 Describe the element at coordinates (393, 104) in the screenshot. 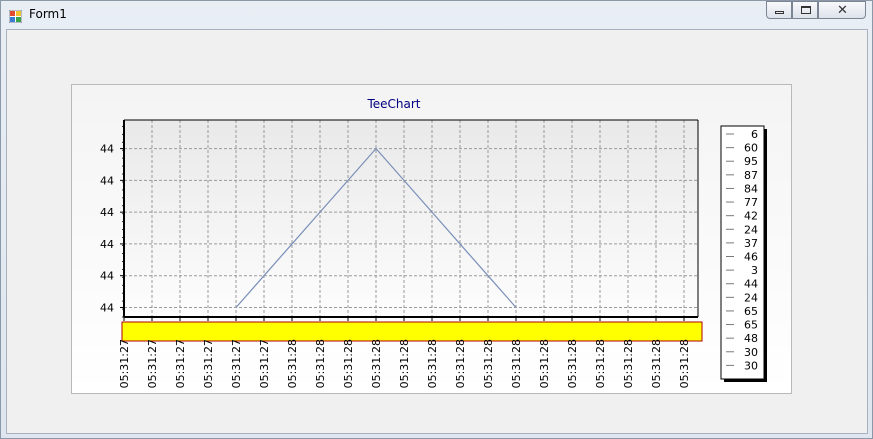

I see `chart-title: TeeChart` at that location.